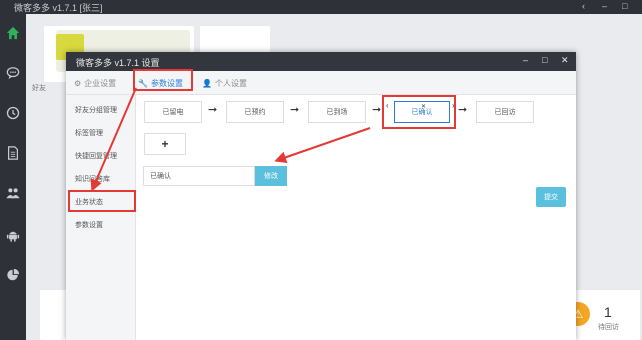 This screenshot has width=642, height=340. What do you see at coordinates (608, 327) in the screenshot?
I see `pending-followup-label: 待回访` at bounding box center [608, 327].